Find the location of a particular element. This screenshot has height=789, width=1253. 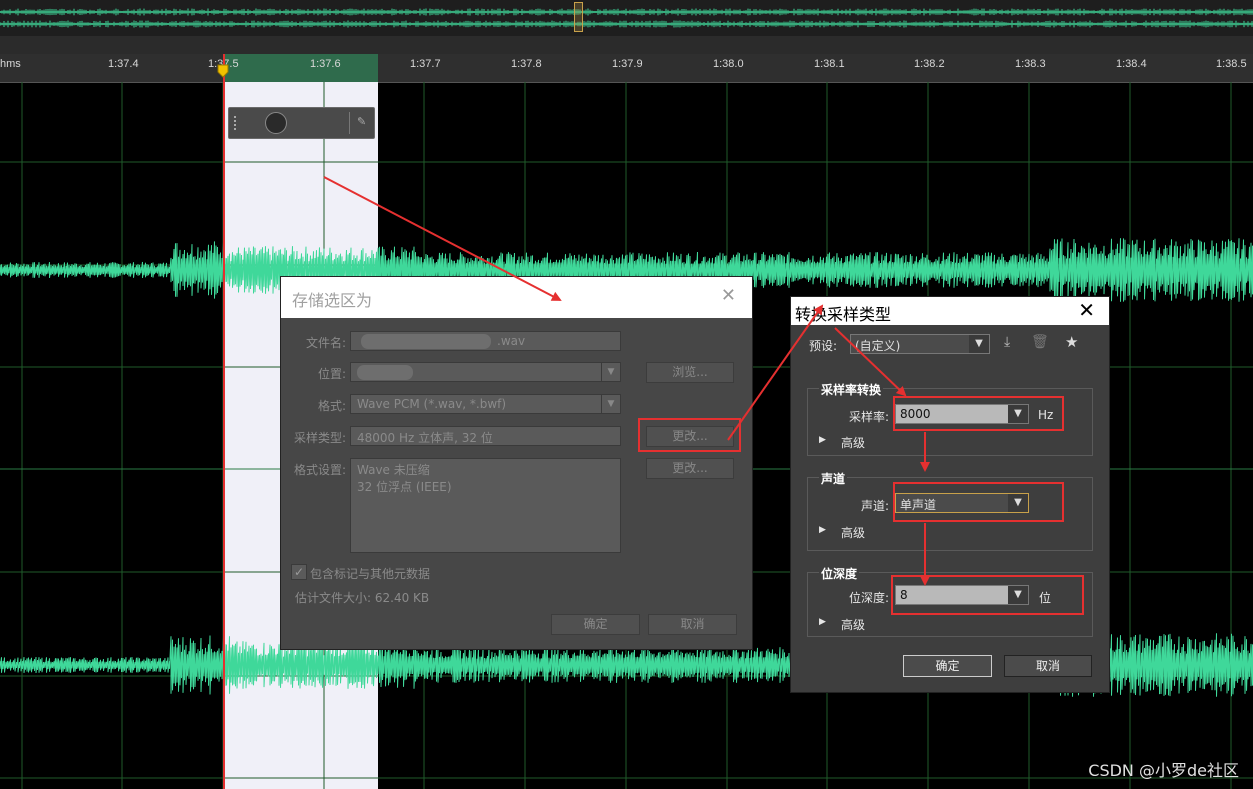

watermark: CSDN @小罗de社区 is located at coordinates (1163, 770).